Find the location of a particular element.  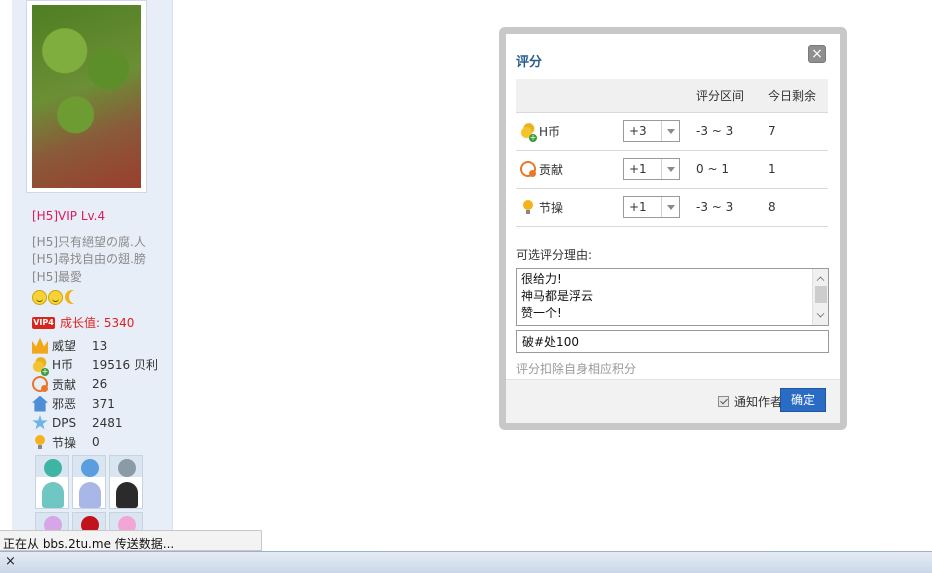

star-icon is located at coordinates (40, 422).